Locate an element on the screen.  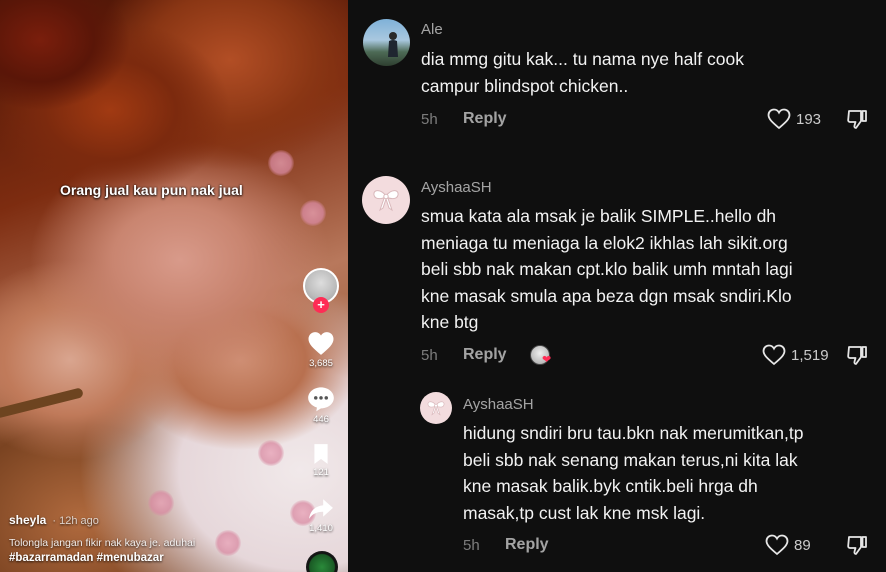
like-action: 3,685 is located at coordinates (321, 350).